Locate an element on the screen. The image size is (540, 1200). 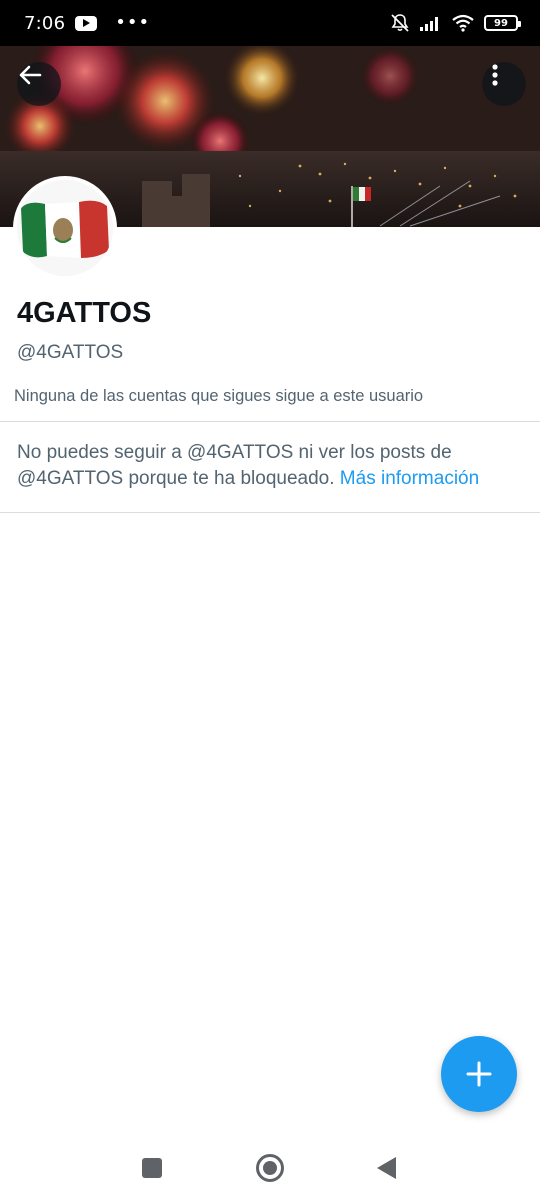
compose-fab-button is located at coordinates (479, 1074).